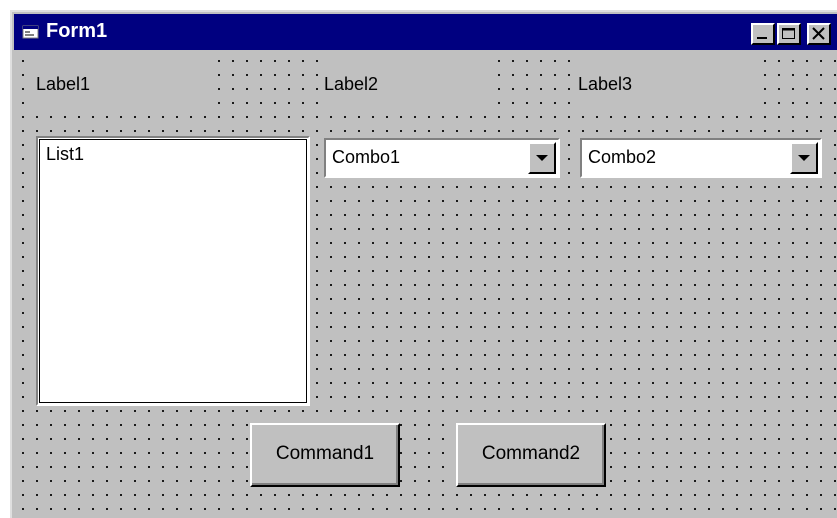  Describe the element at coordinates (762, 38) in the screenshot. I see `minimize-icon` at that location.